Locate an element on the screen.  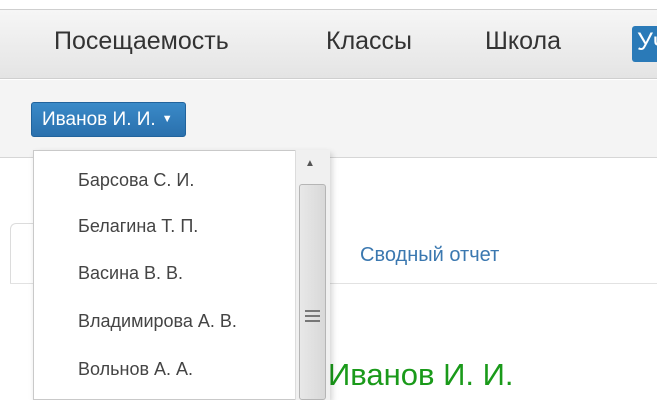
scroll-up-arrow-icon: ▲ is located at coordinates (310, 163).